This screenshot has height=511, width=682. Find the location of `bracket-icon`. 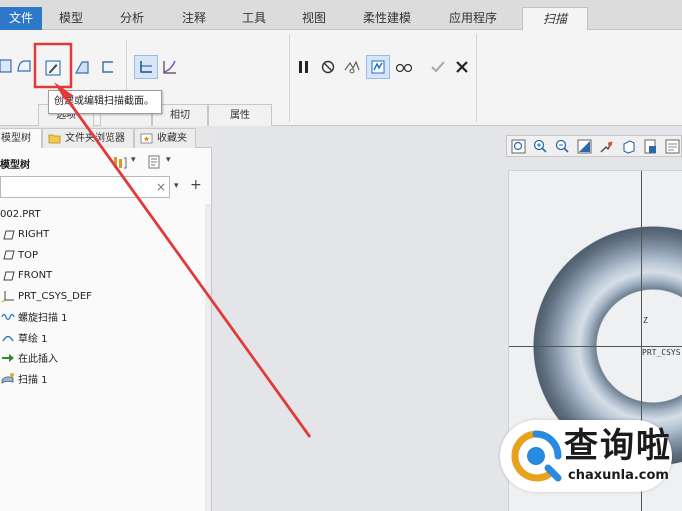

bracket-icon is located at coordinates (108, 67).